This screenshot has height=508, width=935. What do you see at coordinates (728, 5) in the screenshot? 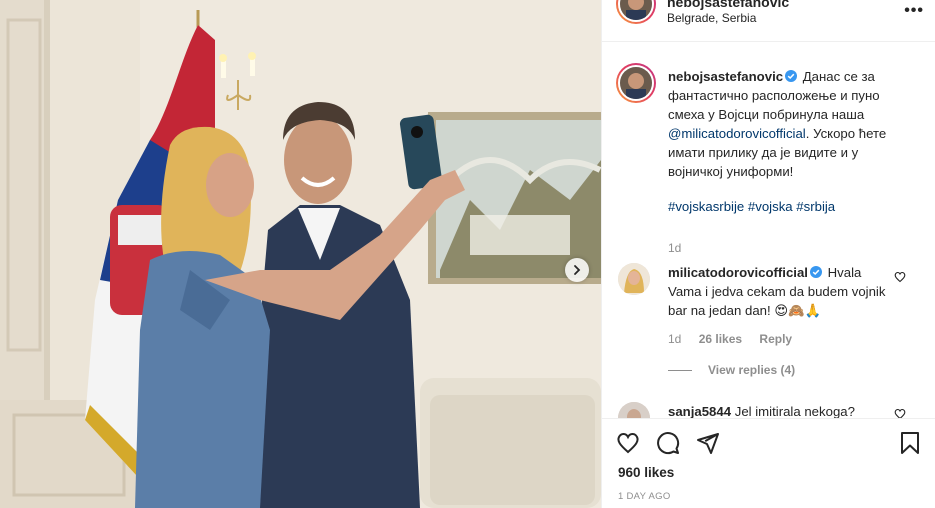
I see `author-username: nebojsastefanovic` at bounding box center [728, 5].